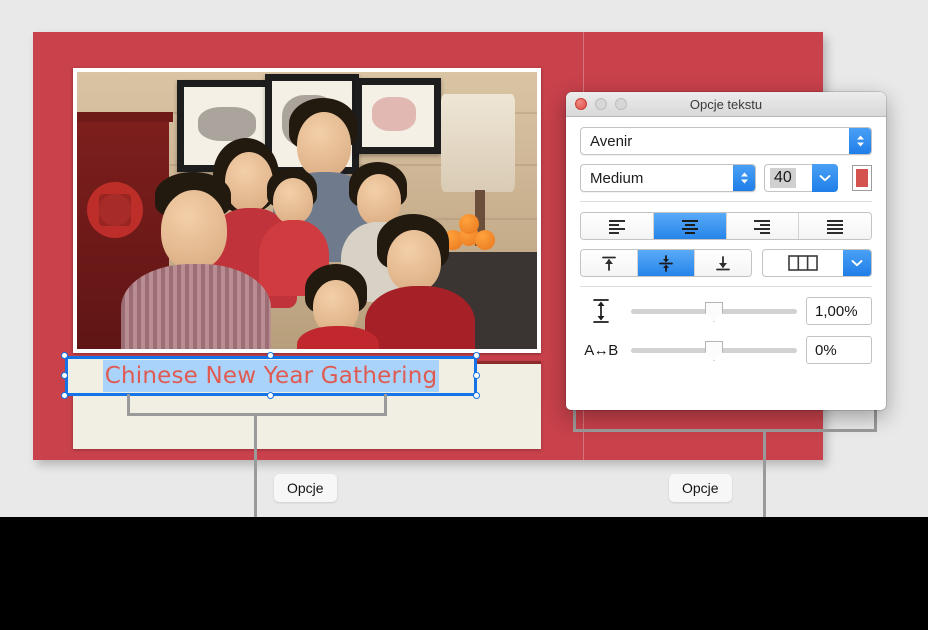 The height and width of the screenshot is (630, 928). Describe the element at coordinates (836, 311) in the screenshot. I see `line-spacing-value: 1,00%` at that location.